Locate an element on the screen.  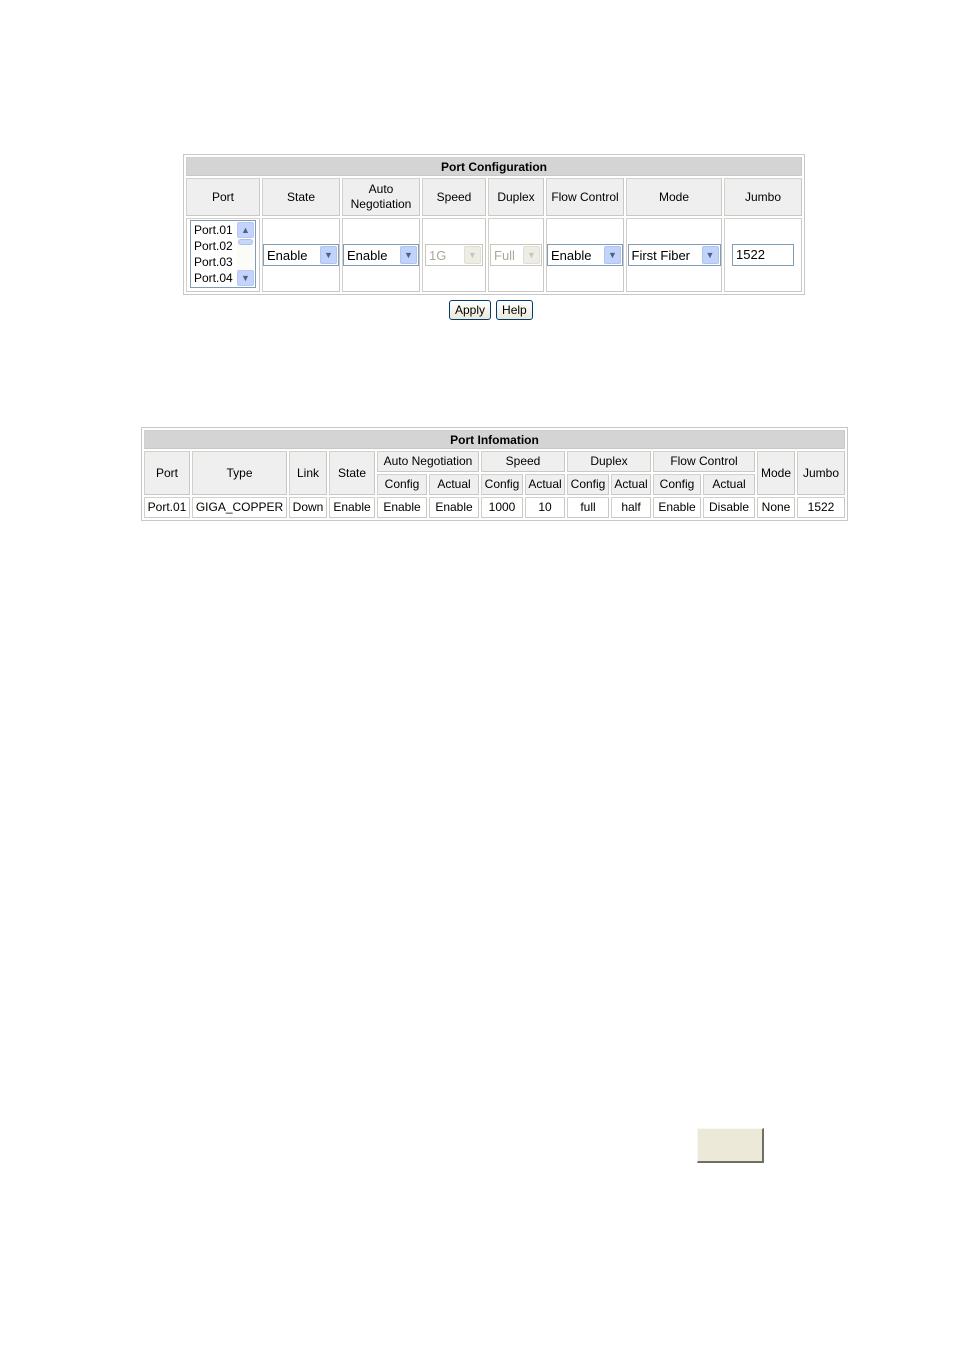
flow-control-select: Enable ▼ is located at coordinates (585, 255).